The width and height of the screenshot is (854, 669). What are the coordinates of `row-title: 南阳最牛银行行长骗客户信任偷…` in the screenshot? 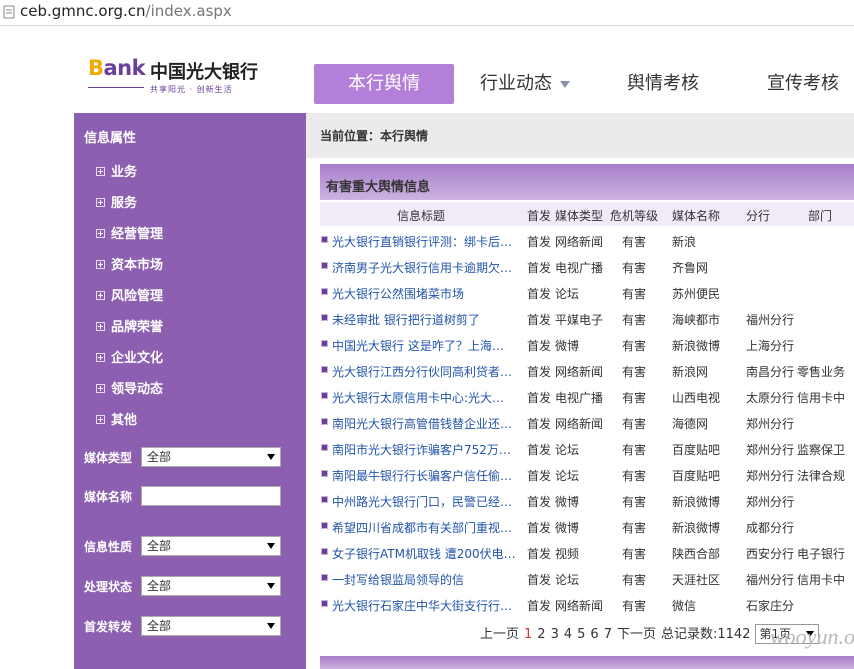 It's located at (422, 475).